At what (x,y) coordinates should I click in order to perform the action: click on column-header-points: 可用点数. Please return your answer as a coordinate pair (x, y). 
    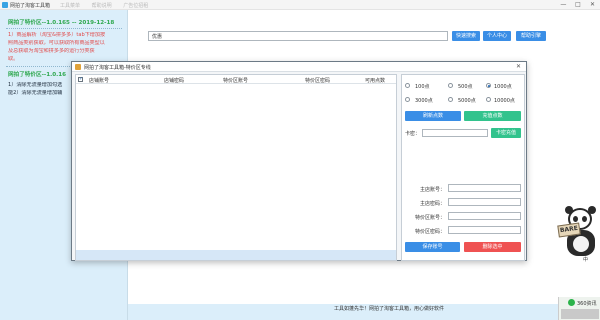
    Looking at the image, I should click on (375, 80).